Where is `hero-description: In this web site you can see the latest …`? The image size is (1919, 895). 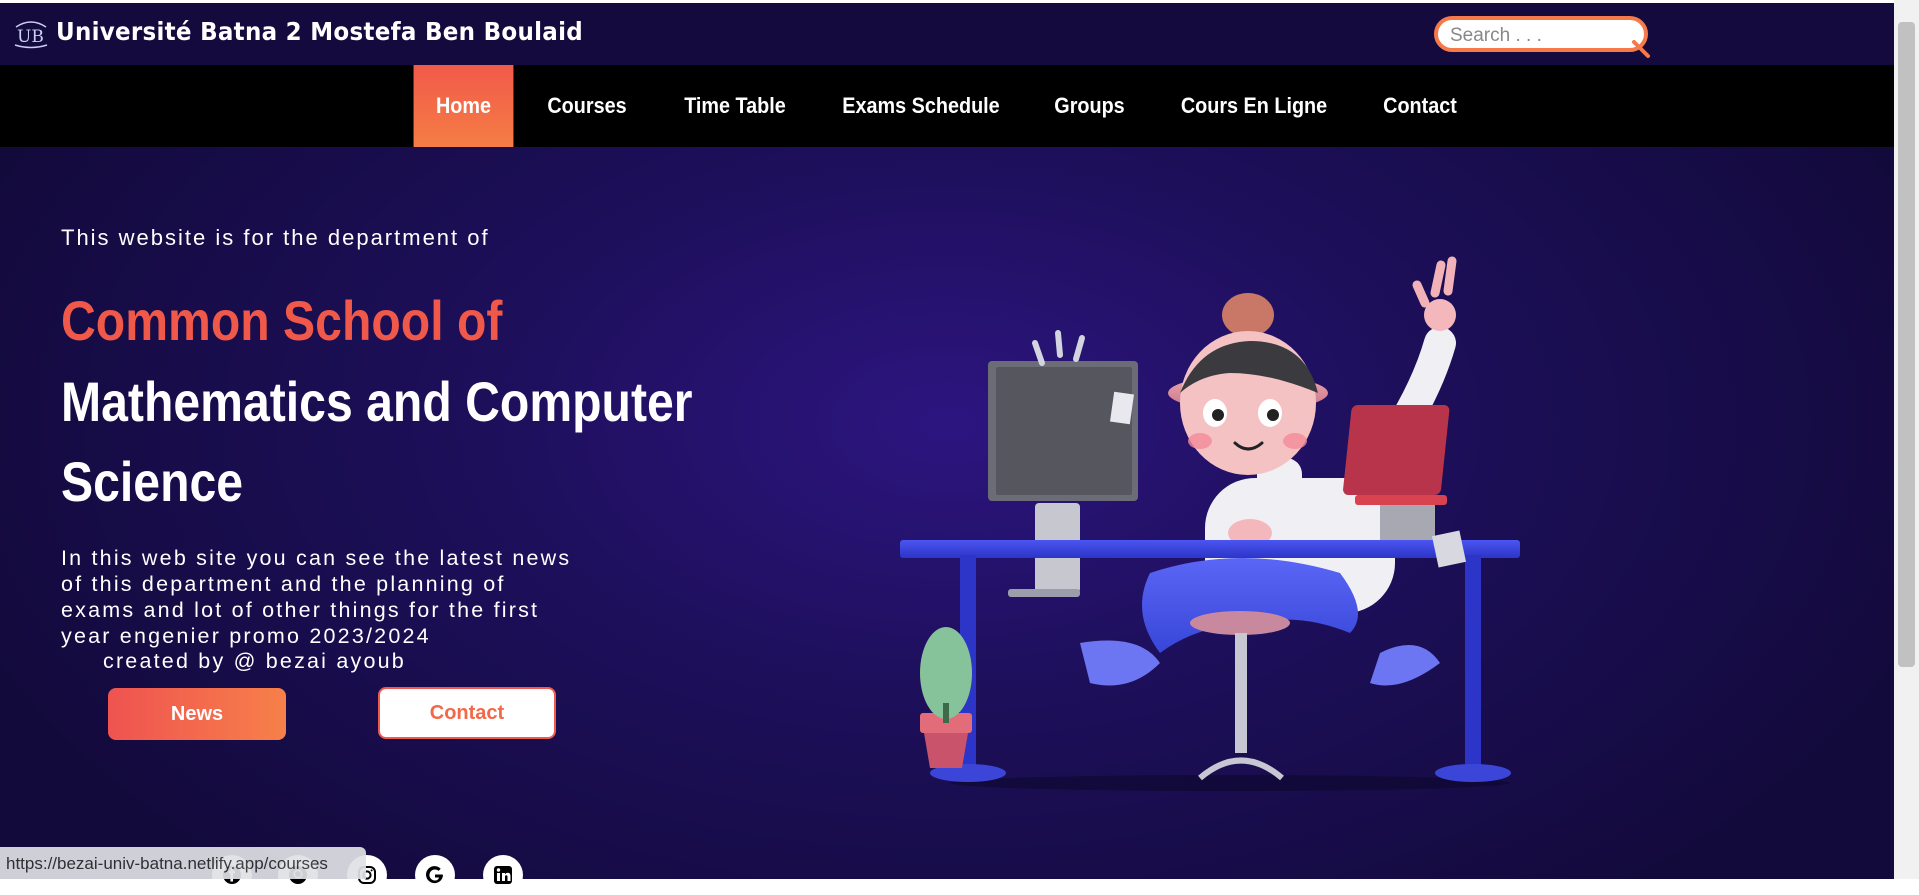
hero-description: In this web site you can see the latest … is located at coordinates (316, 597).